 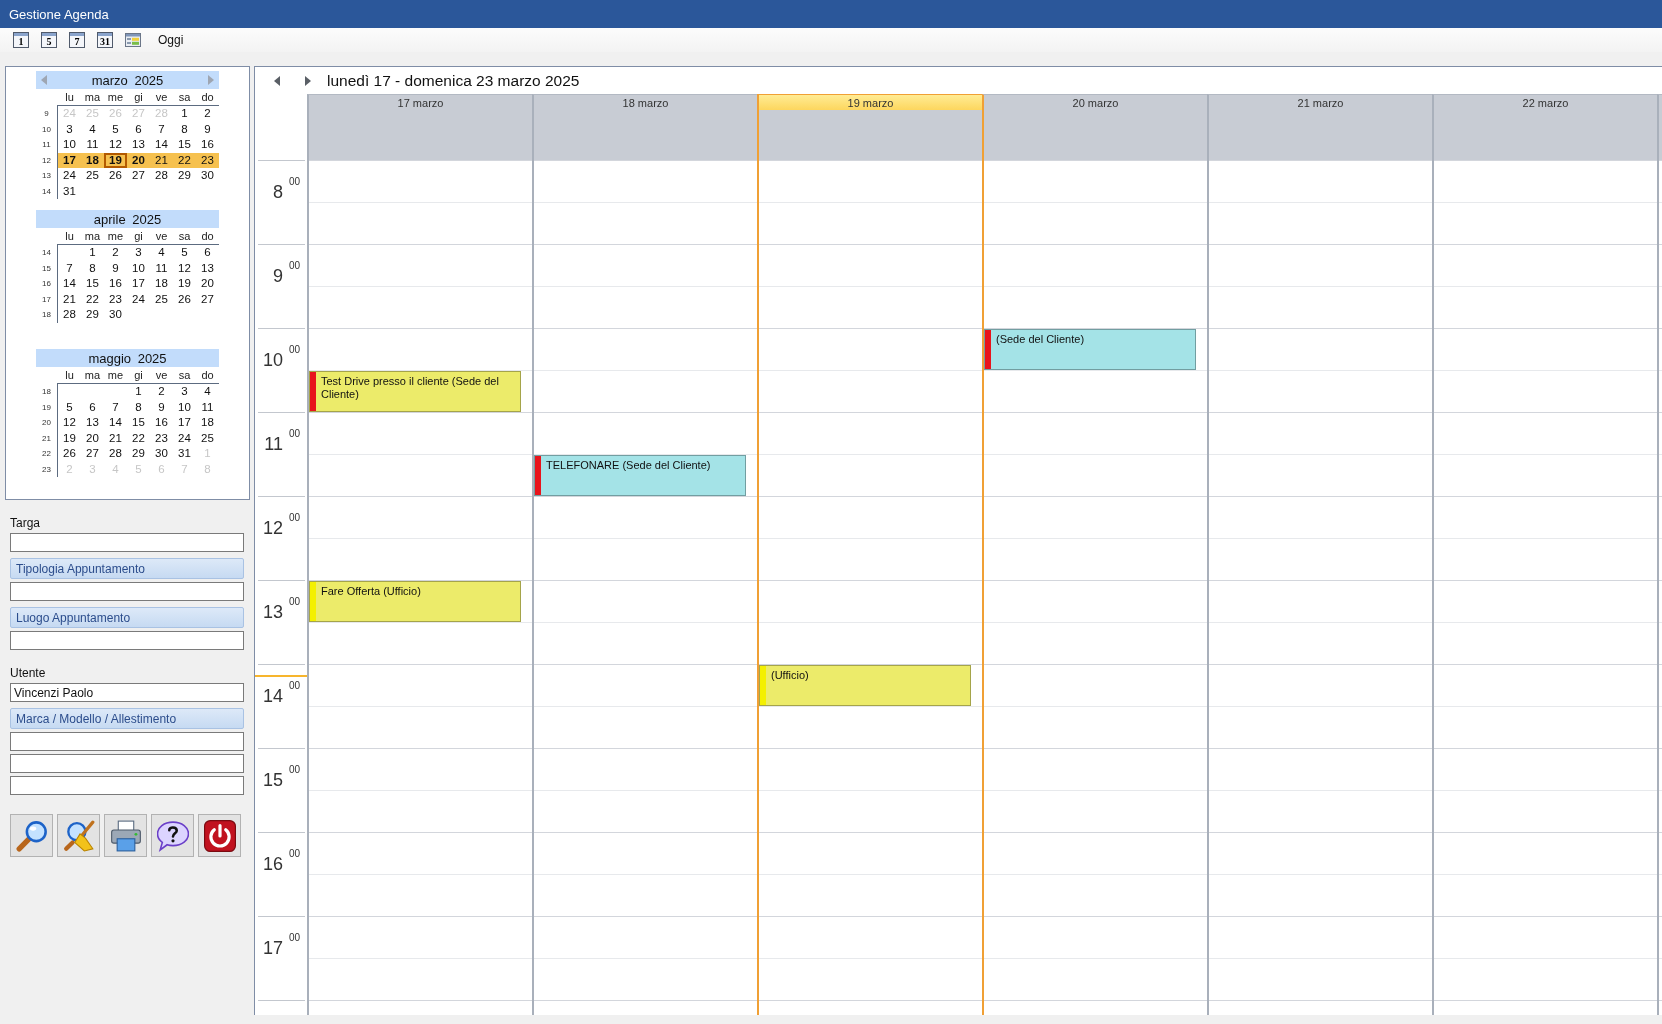 What do you see at coordinates (77, 40) in the screenshot?
I see `calendar-view-button: 7` at bounding box center [77, 40].